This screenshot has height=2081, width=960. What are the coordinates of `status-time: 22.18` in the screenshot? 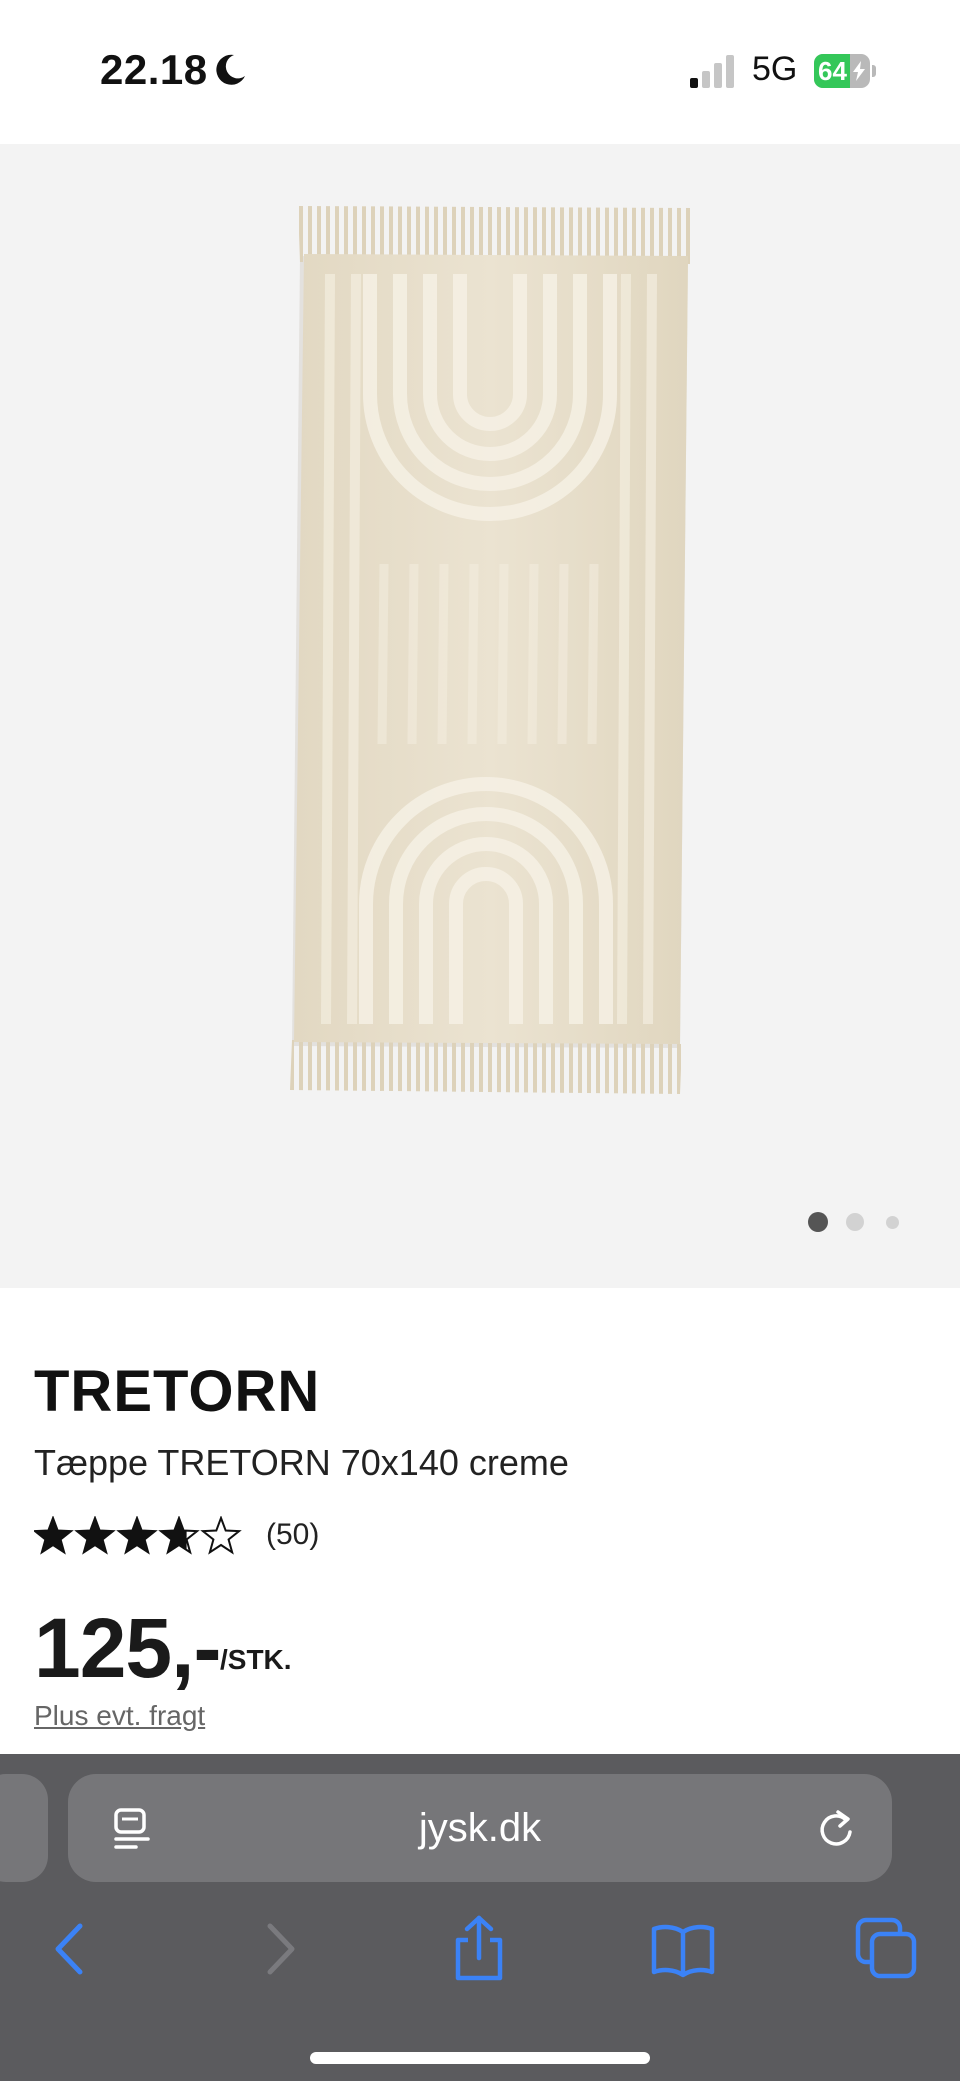 It's located at (154, 69).